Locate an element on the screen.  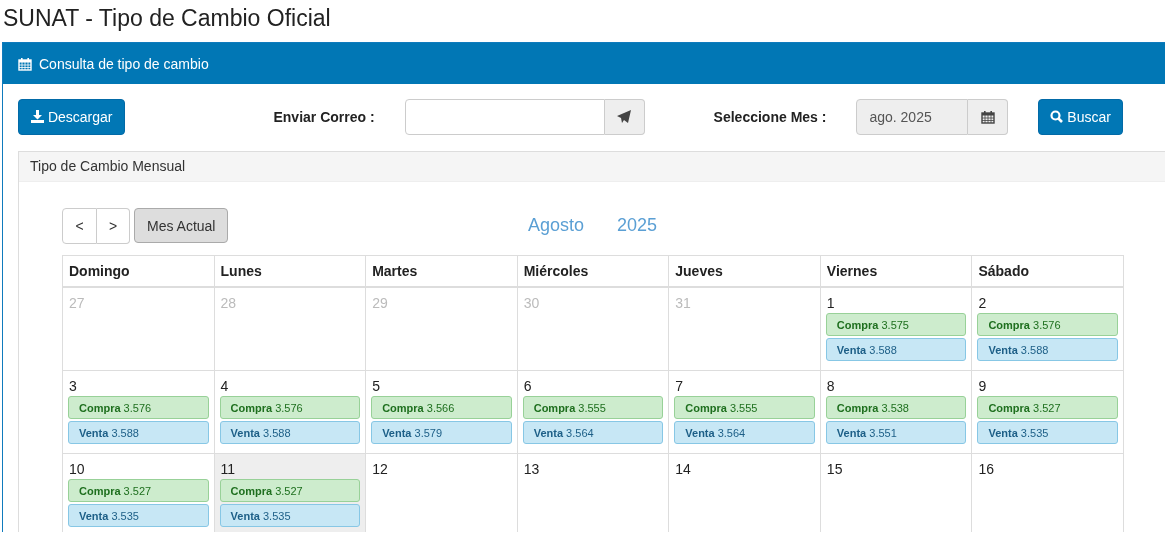
day-number: 12 is located at coordinates (380, 470).